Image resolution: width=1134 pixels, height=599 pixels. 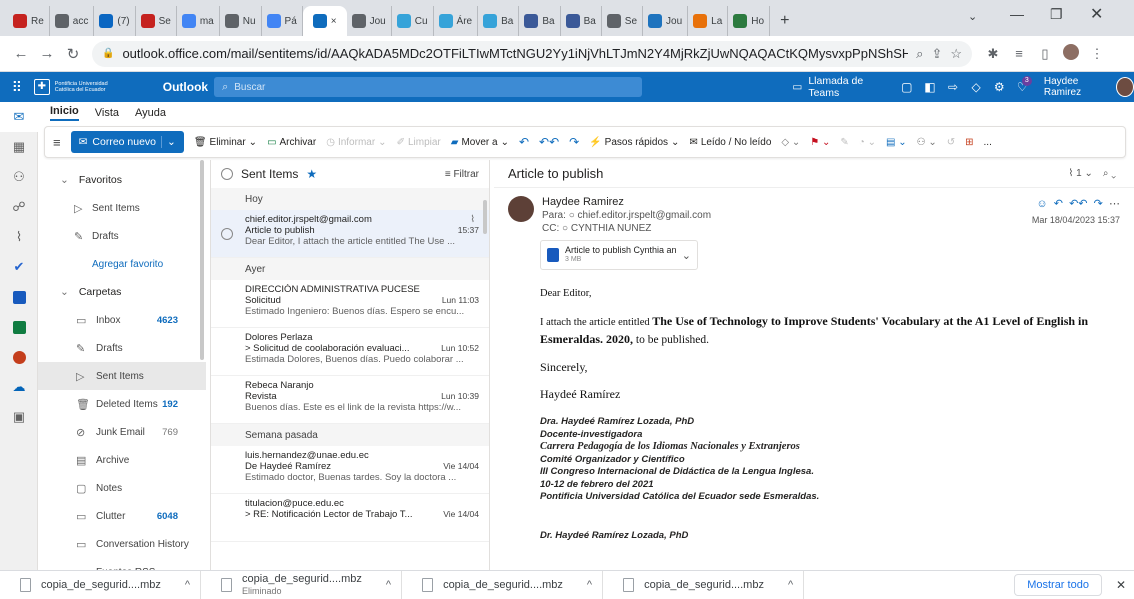 I want to click on user-name: Haydee Ramirez, so click(x=1077, y=87).